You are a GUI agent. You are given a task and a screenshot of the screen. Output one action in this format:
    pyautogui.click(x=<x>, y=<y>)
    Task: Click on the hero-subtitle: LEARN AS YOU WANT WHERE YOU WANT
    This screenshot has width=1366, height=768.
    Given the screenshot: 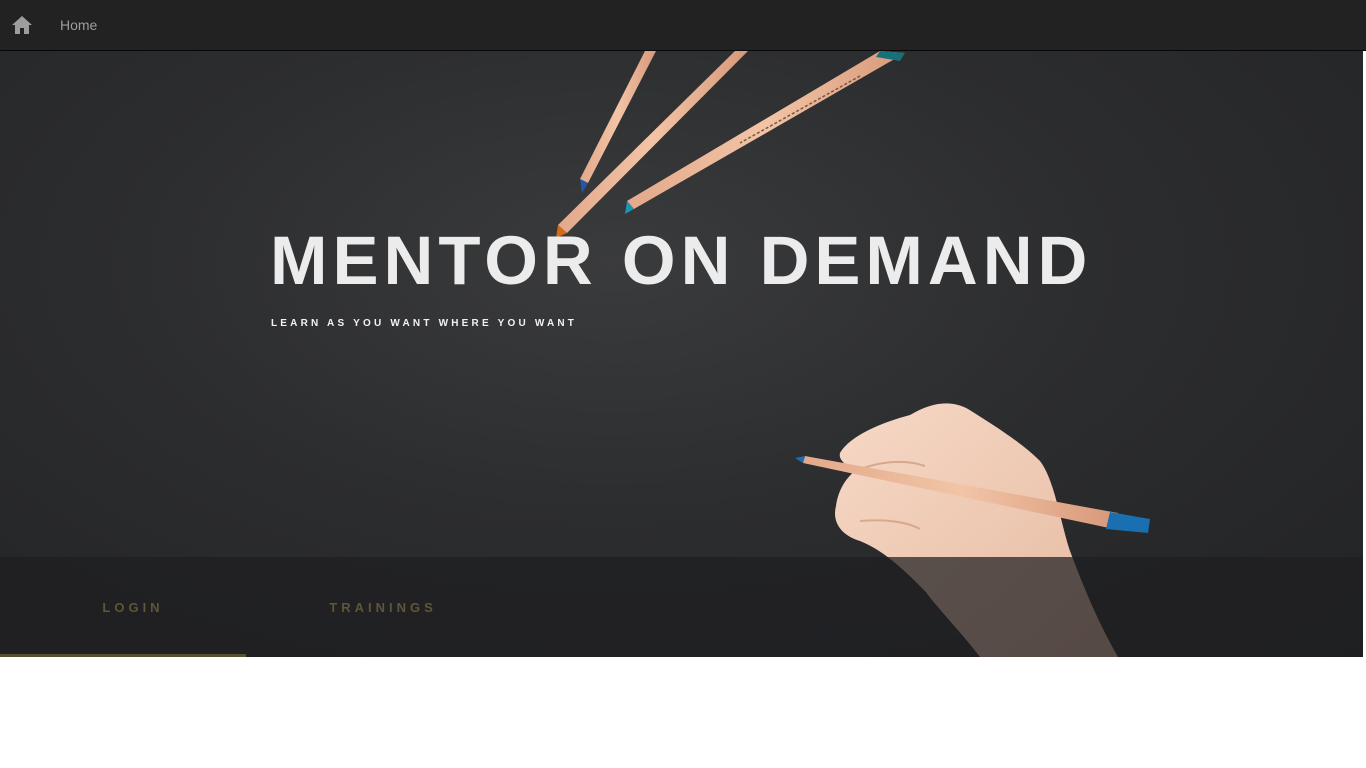 What is the action you would take?
    pyautogui.click(x=424, y=323)
    